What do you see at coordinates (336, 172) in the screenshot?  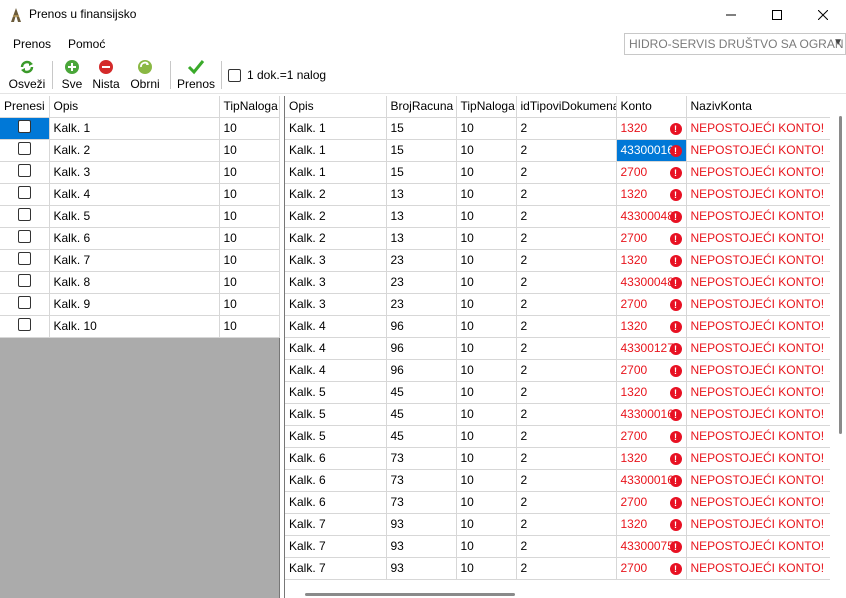 I see `opis-cell: Kalk. 1` at bounding box center [336, 172].